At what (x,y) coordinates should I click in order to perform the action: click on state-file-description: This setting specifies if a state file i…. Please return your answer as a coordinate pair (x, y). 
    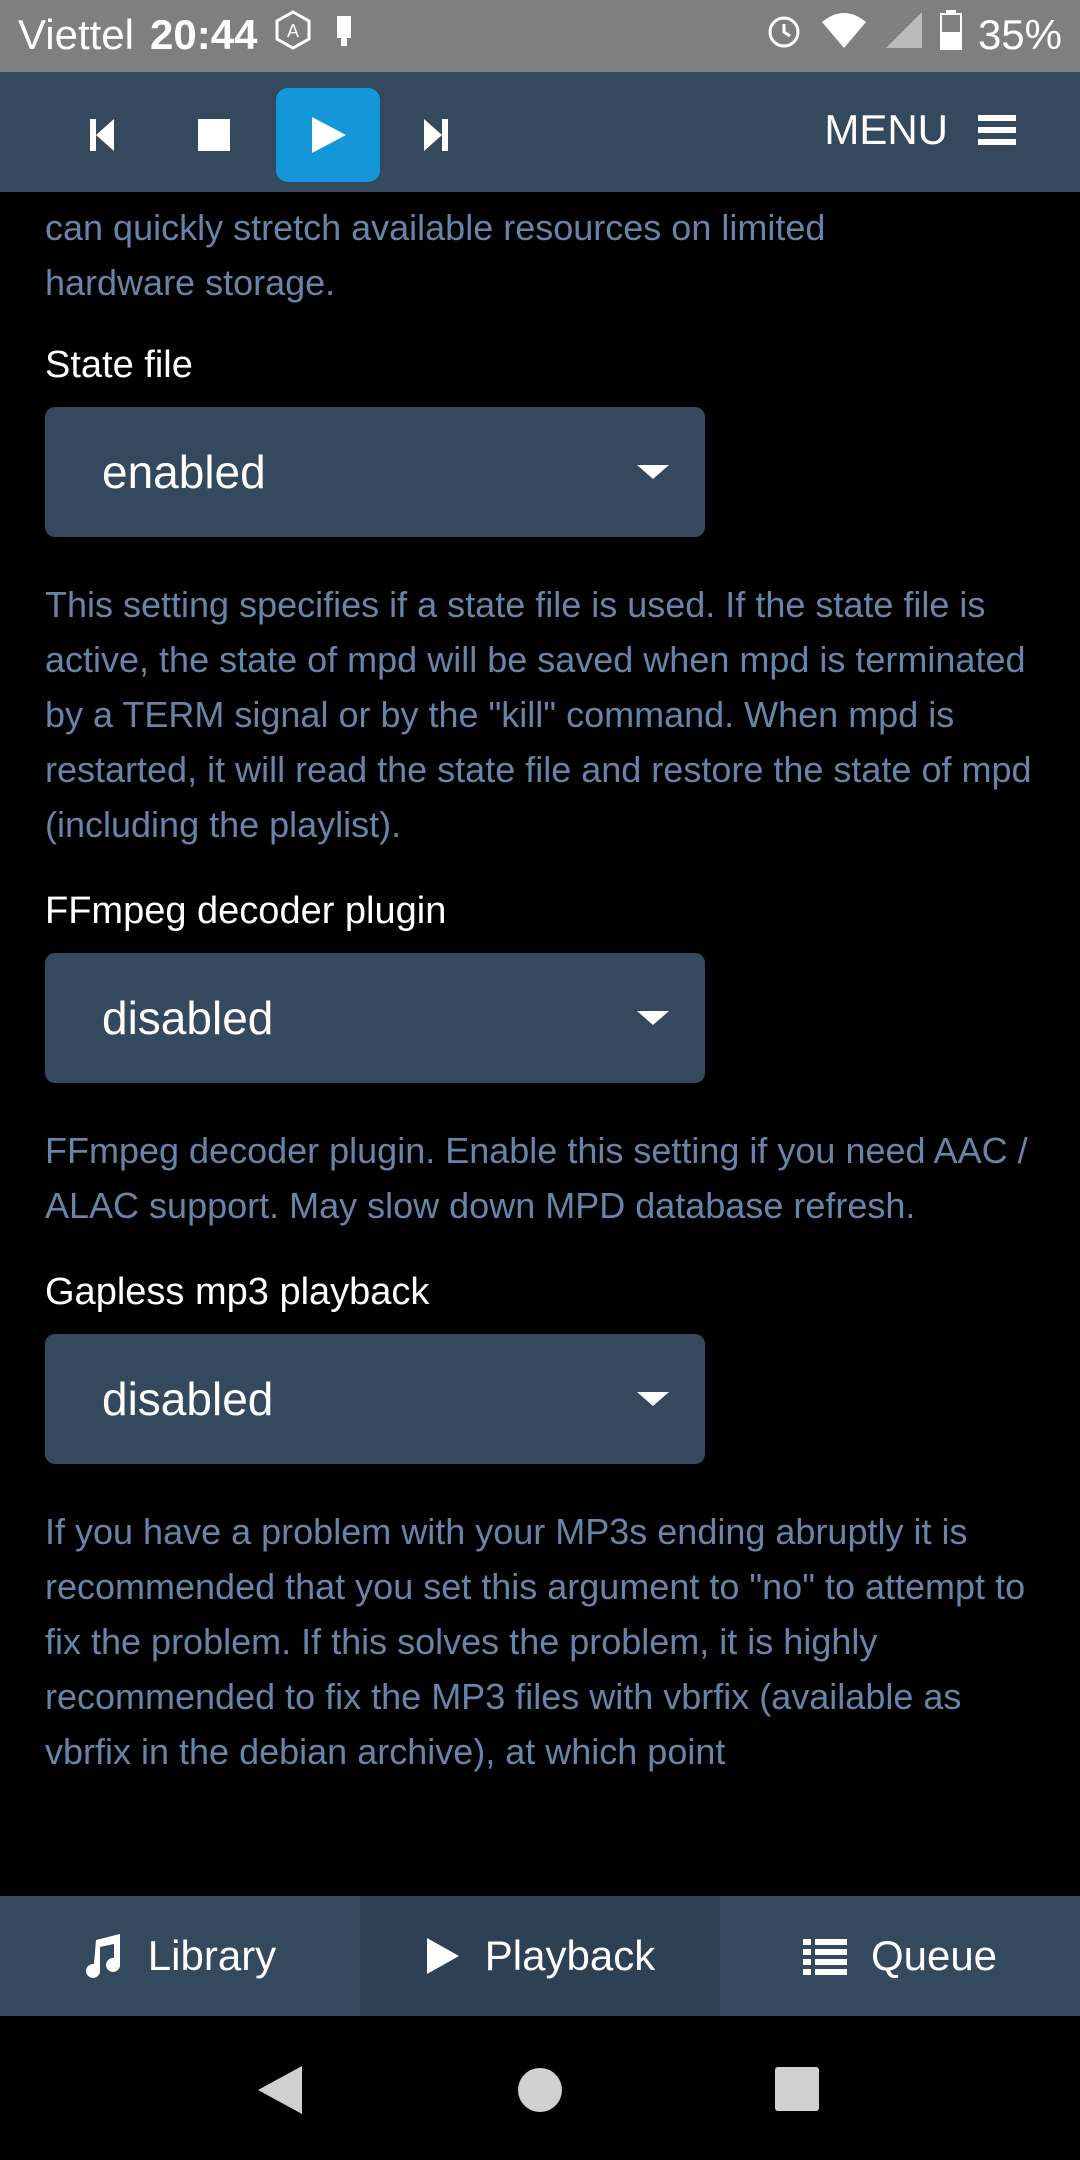
    Looking at the image, I should click on (538, 714).